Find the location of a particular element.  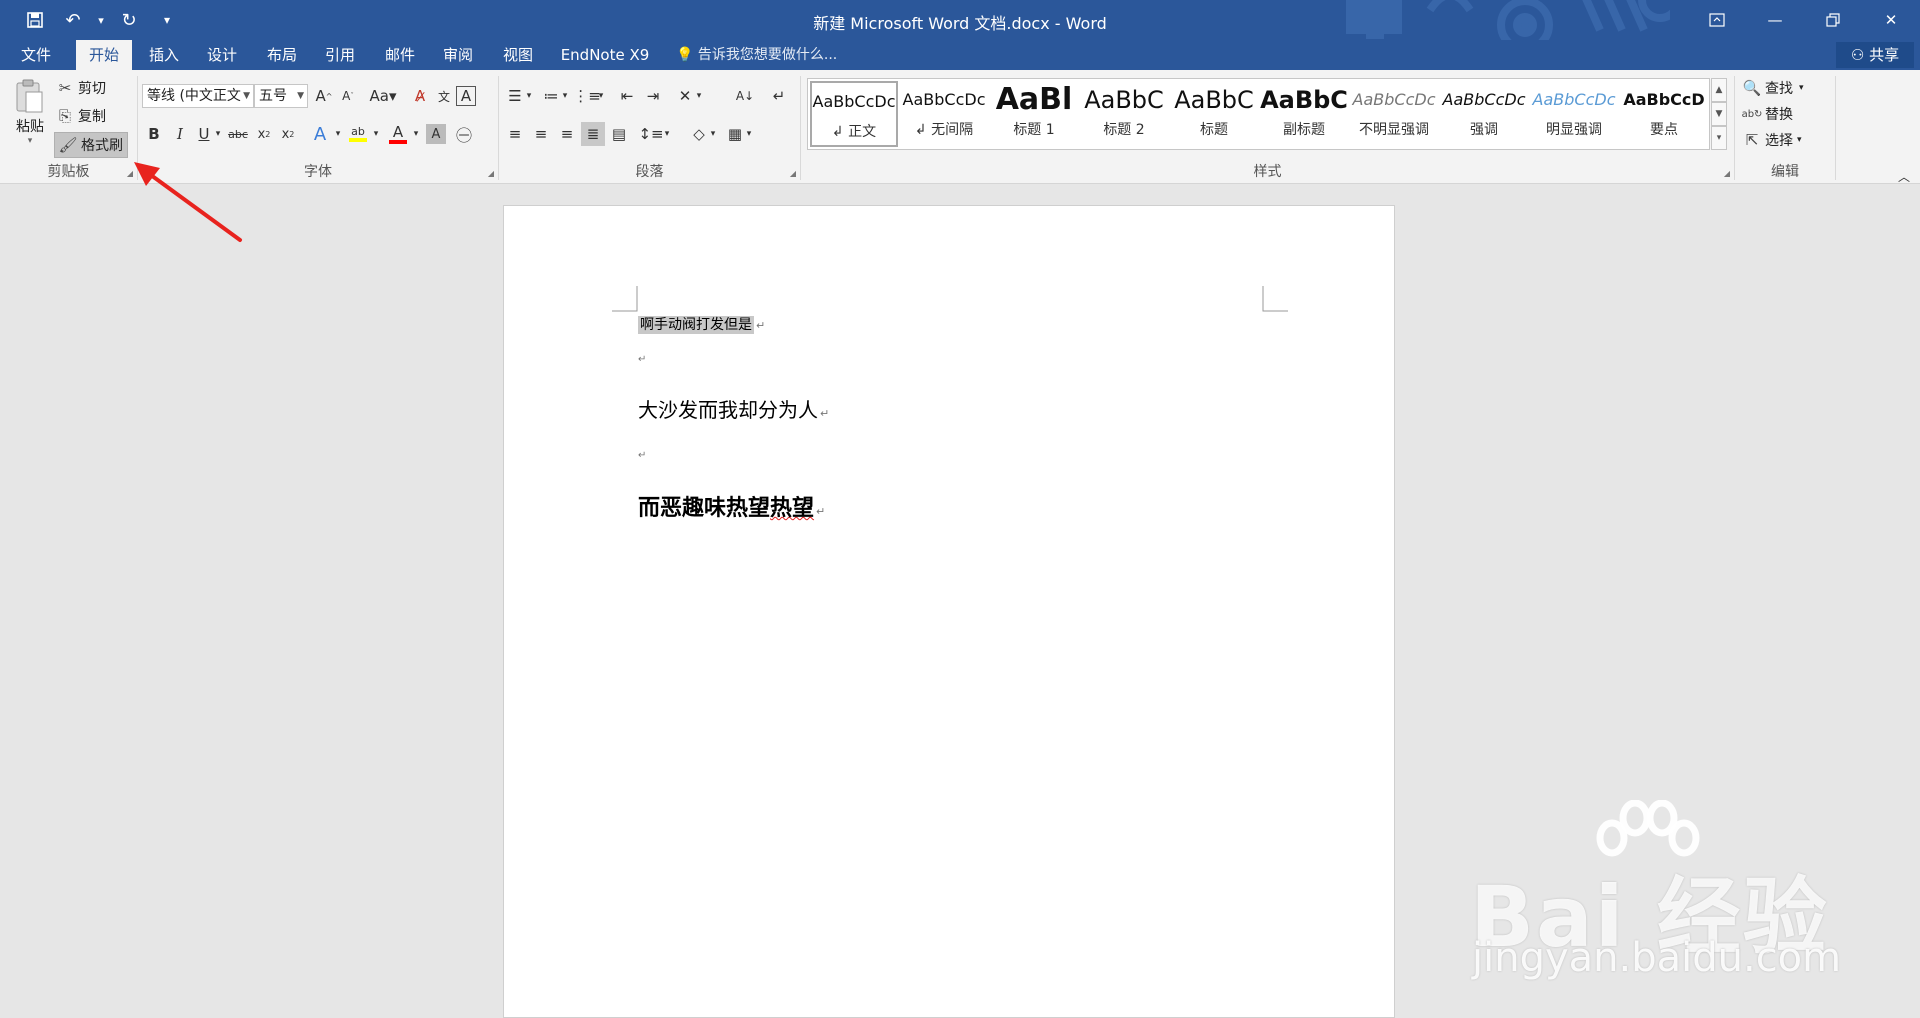

style-heading-2: AaBbC 标题 2 is located at coordinates (1124, 114).